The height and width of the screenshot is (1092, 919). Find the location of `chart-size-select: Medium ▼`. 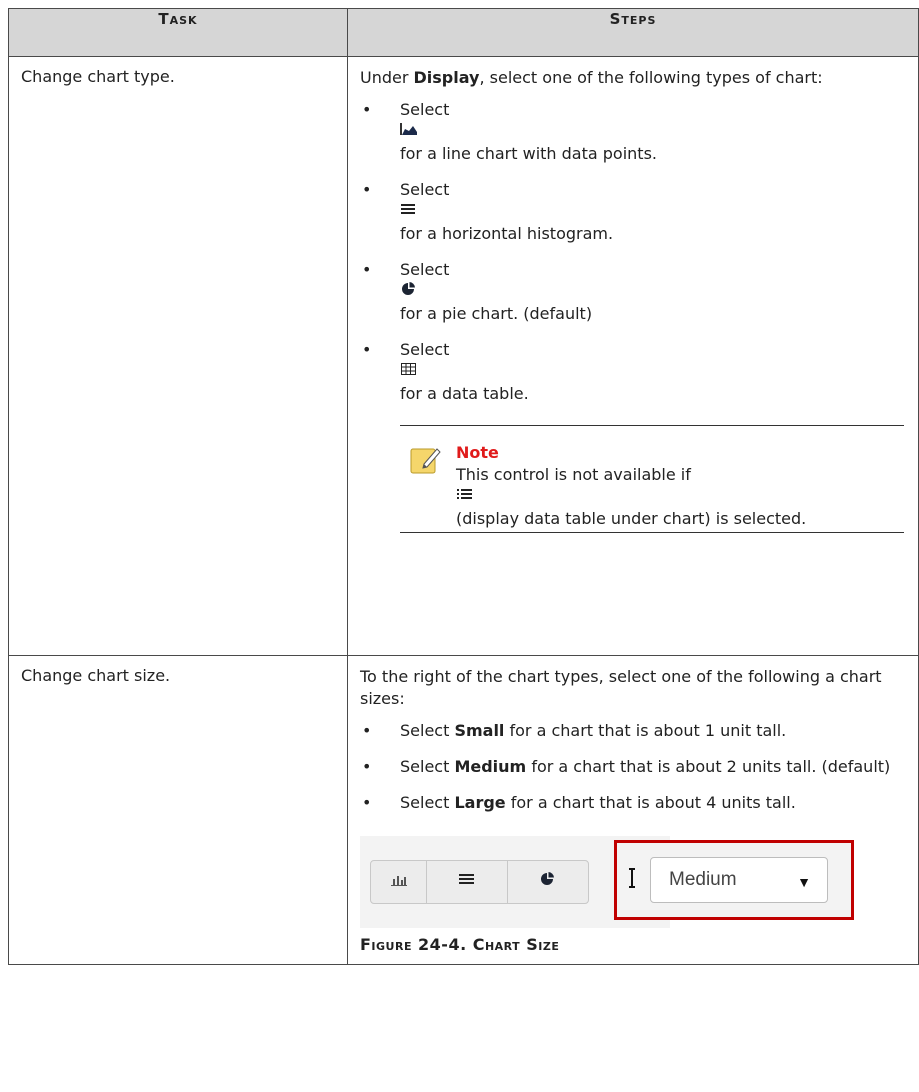

chart-size-select: Medium ▼ is located at coordinates (739, 880).